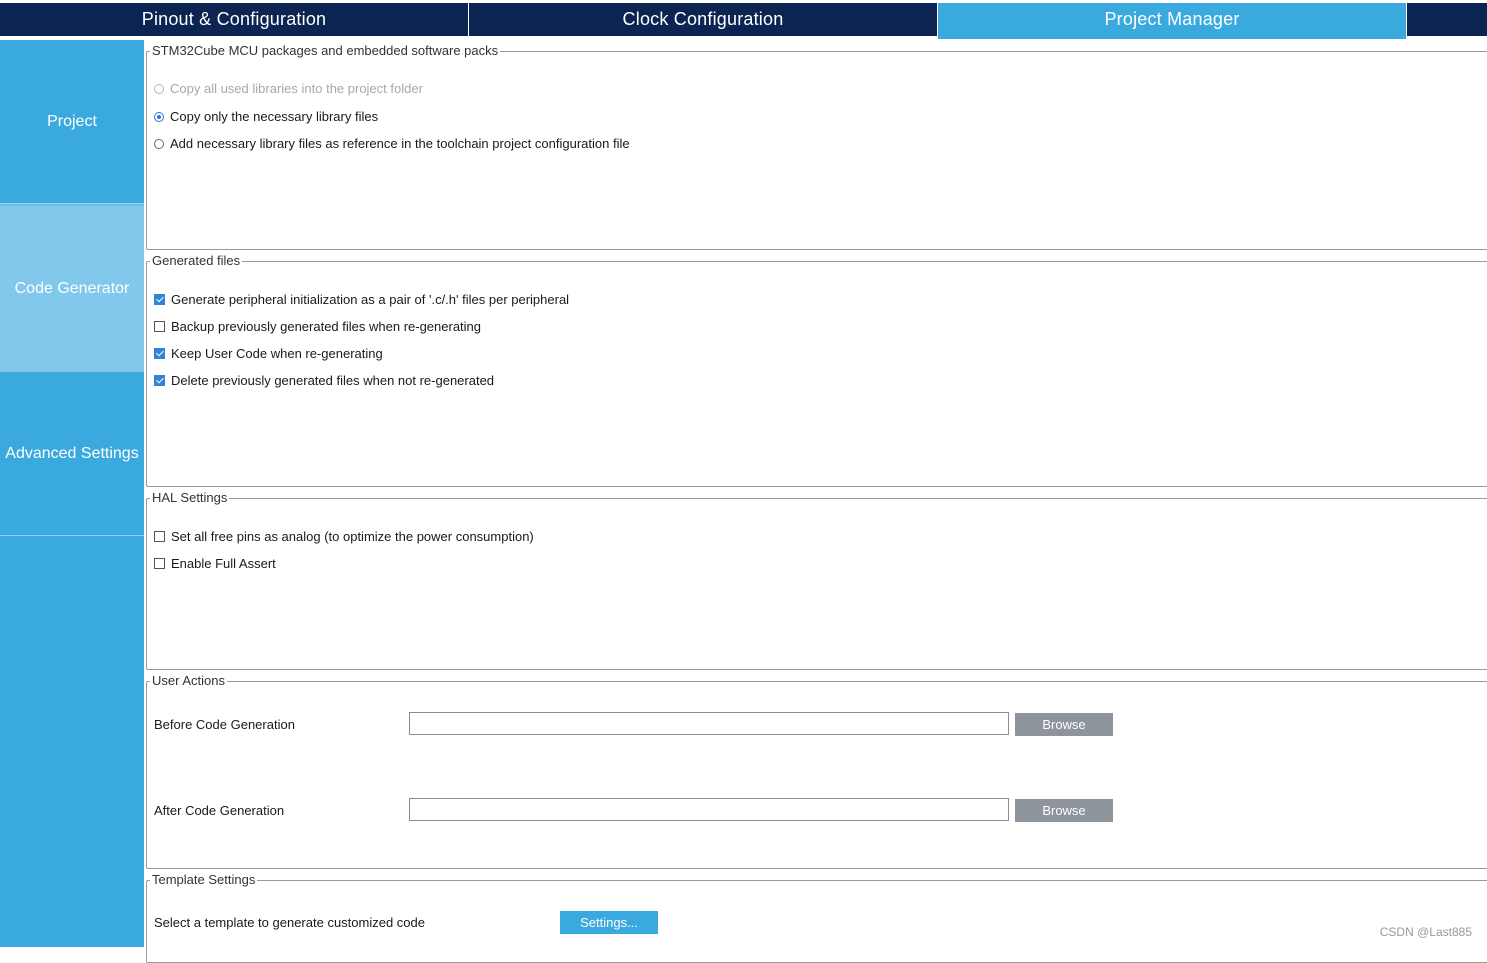 This screenshot has height=963, width=1487. I want to click on sidebar-item-label: Code Generator, so click(72, 288).